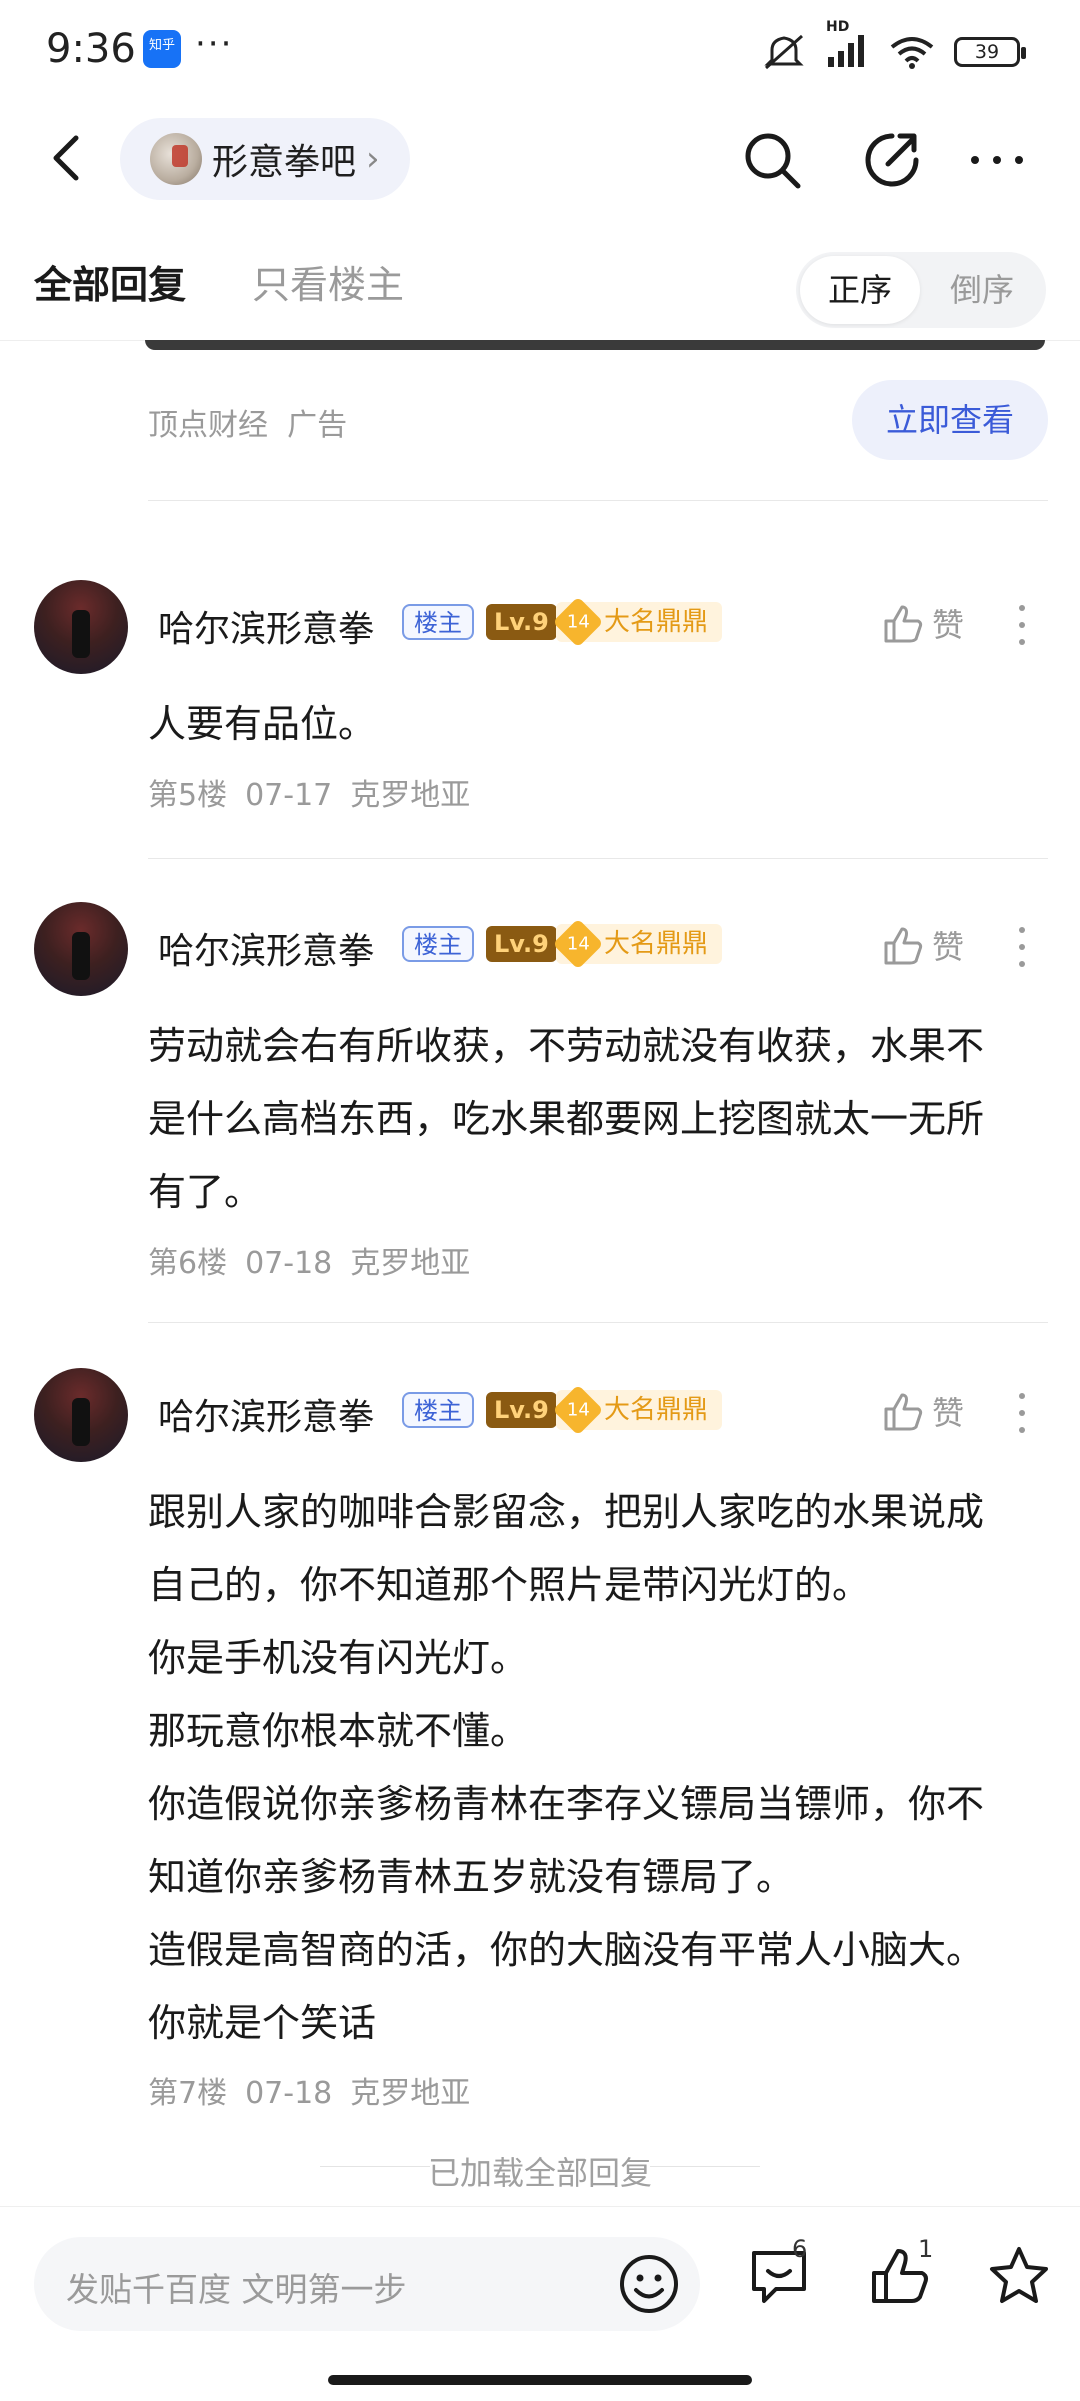 This screenshot has width=1080, height=2401. I want to click on reply-input-placeholder: 发贴千百度 文明第一步, so click(236, 2289).